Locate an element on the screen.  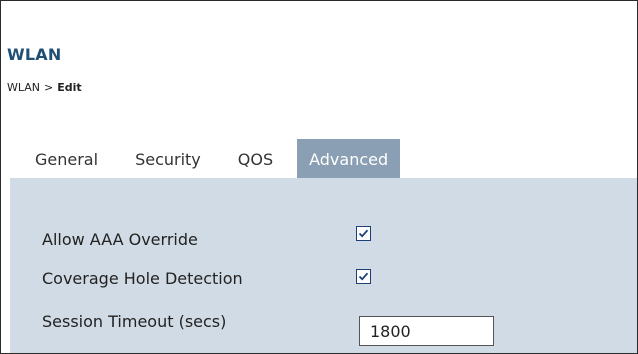
breadcrumb: WLAN > Edit is located at coordinates (44, 87).